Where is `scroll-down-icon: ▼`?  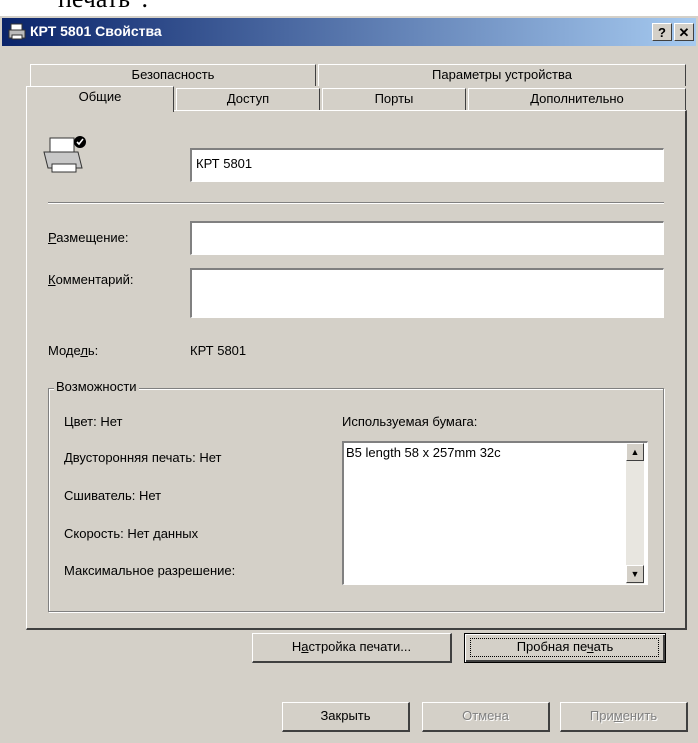
scroll-down-icon: ▼ is located at coordinates (635, 574).